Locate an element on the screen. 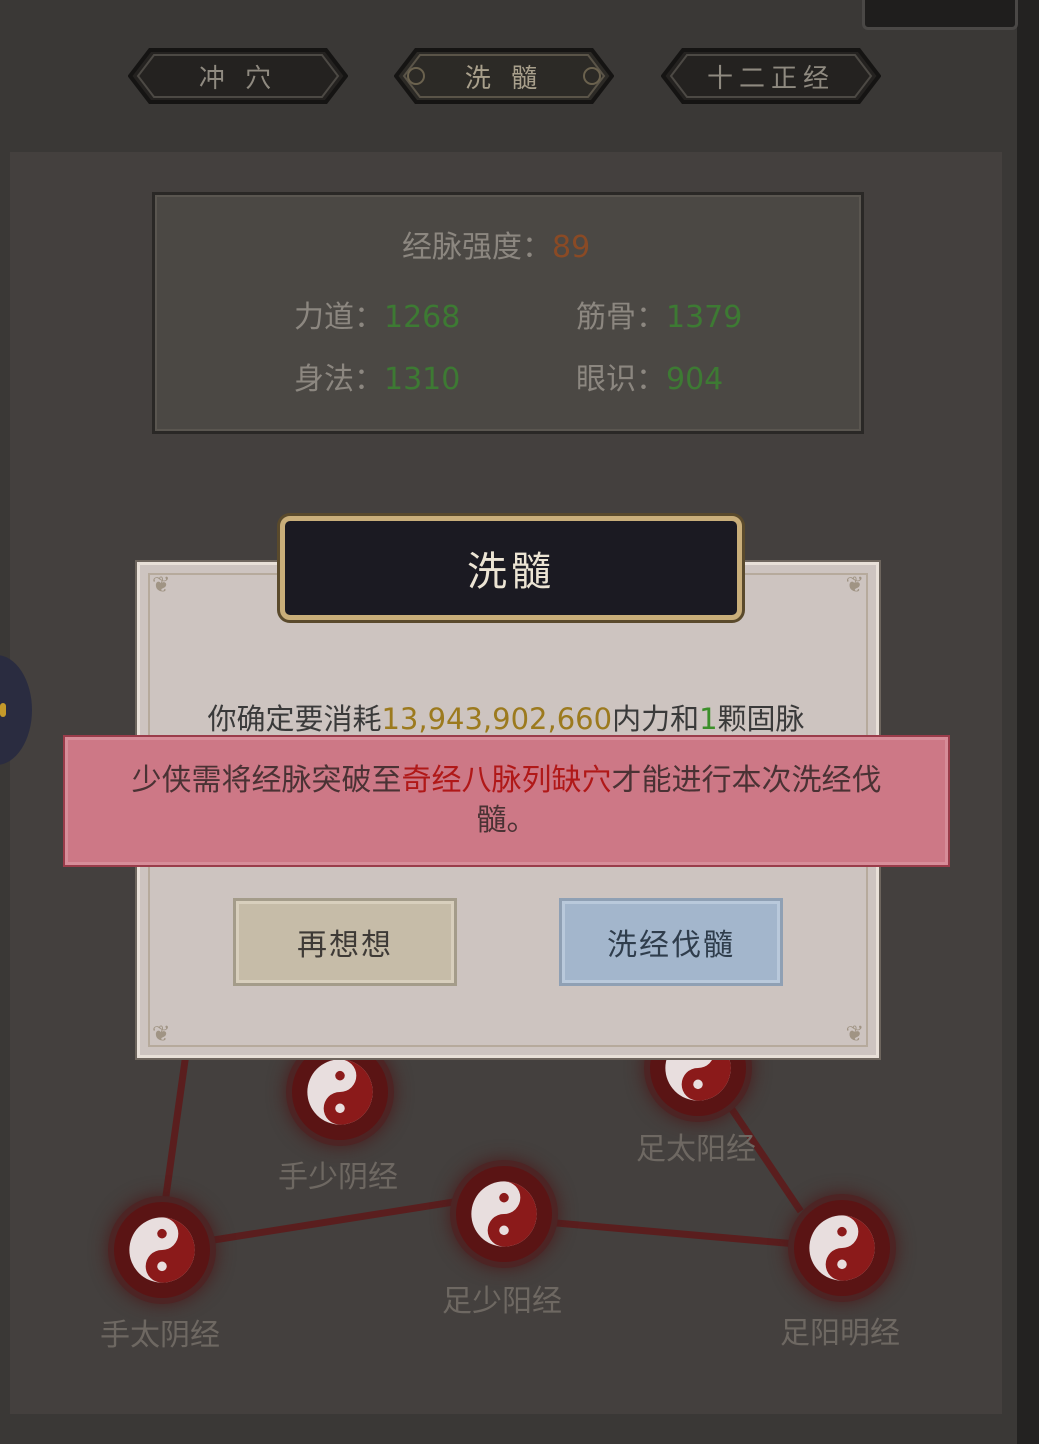  stat-insight-label: 眼识： is located at coordinates (621, 379).